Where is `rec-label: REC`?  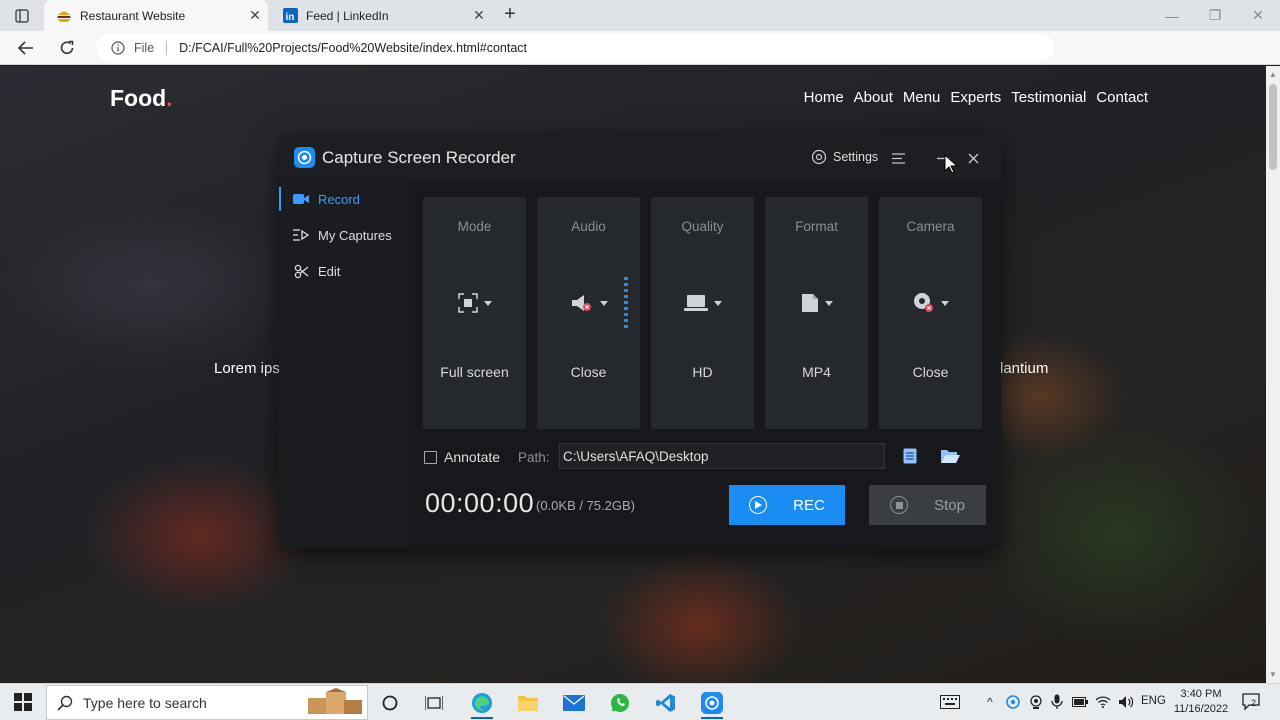 rec-label: REC is located at coordinates (809, 505).